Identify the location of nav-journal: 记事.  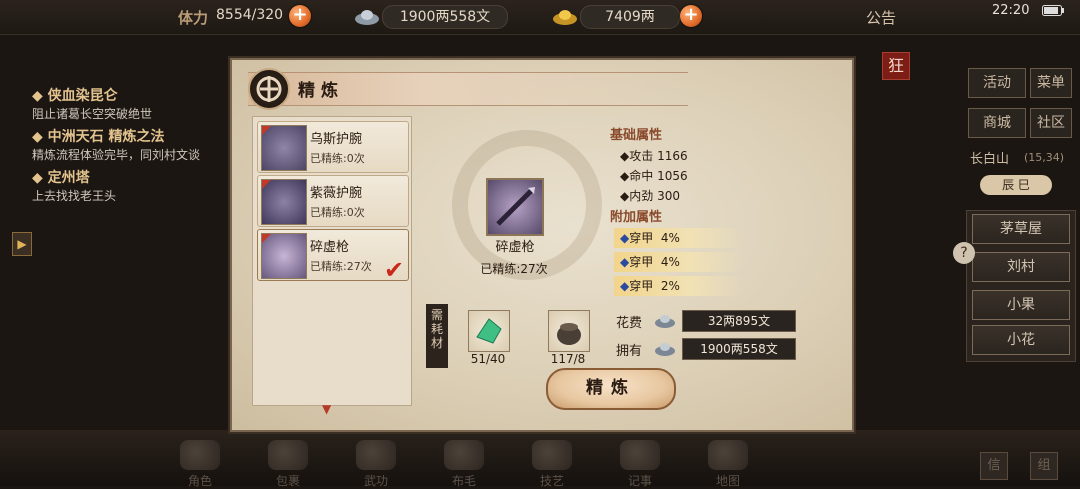
(640, 464).